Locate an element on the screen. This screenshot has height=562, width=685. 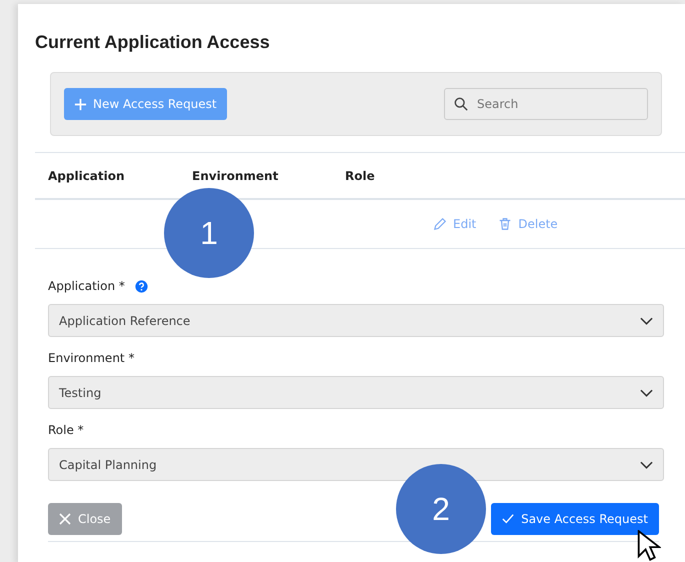
dropdown-field: Testing is located at coordinates (356, 392).